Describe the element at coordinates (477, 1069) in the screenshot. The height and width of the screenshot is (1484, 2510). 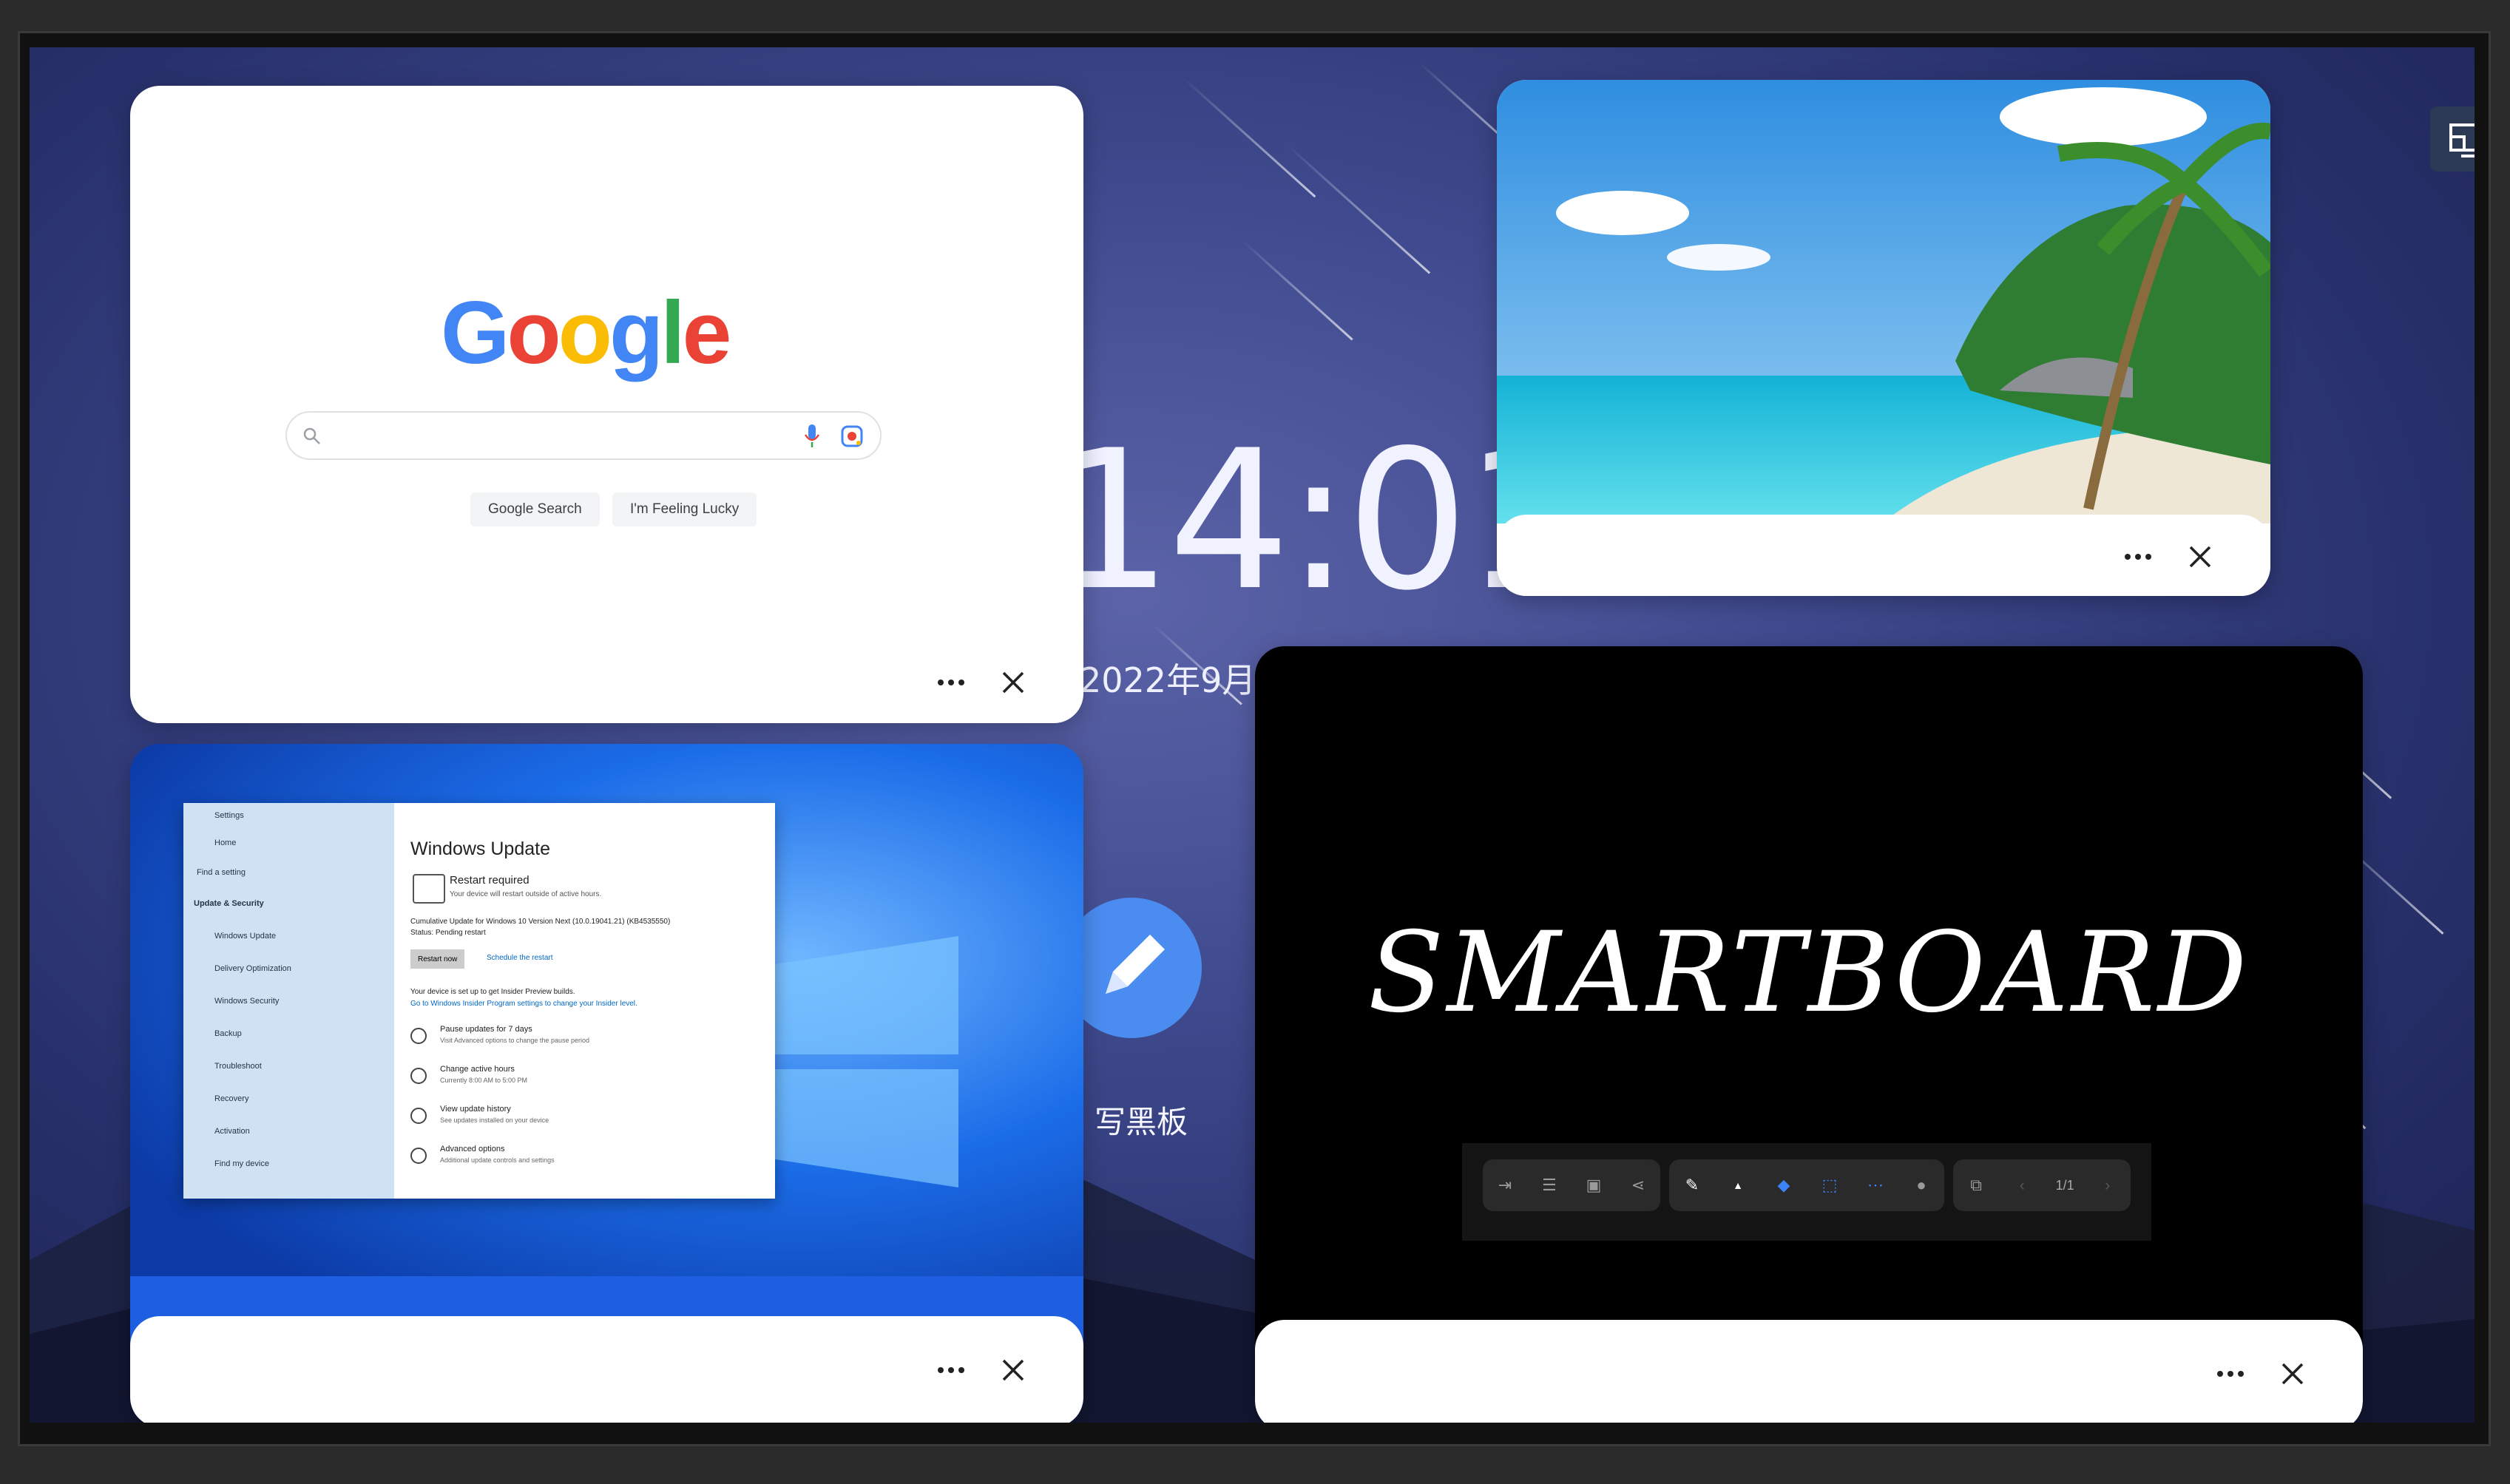
I see `option-title: Change active hours` at that location.